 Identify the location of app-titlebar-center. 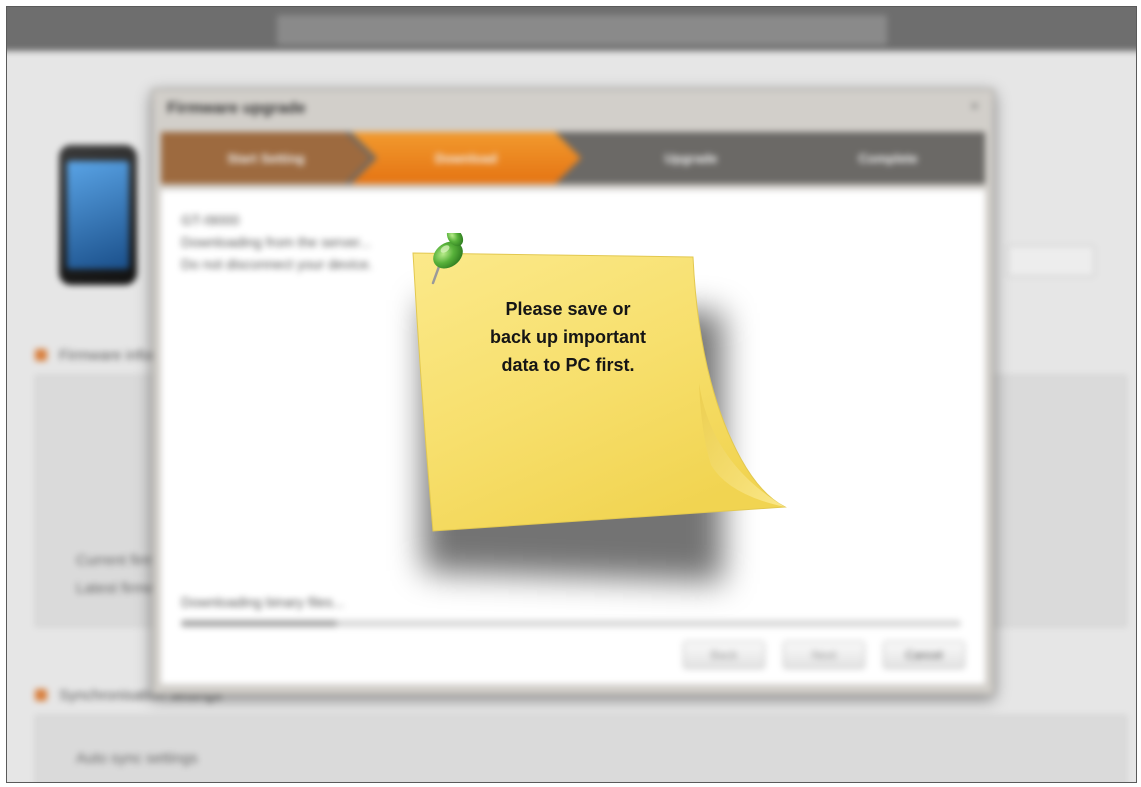
(582, 30).